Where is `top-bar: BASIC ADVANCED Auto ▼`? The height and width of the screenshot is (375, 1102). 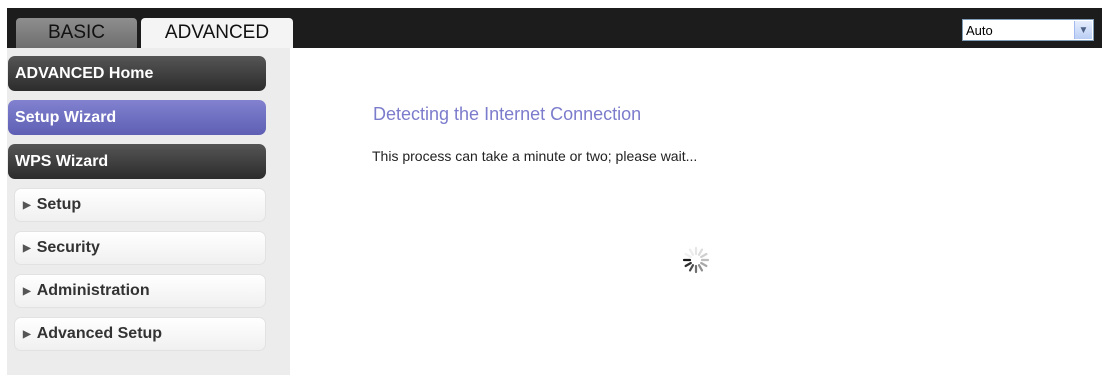 top-bar: BASIC ADVANCED Auto ▼ is located at coordinates (554, 28).